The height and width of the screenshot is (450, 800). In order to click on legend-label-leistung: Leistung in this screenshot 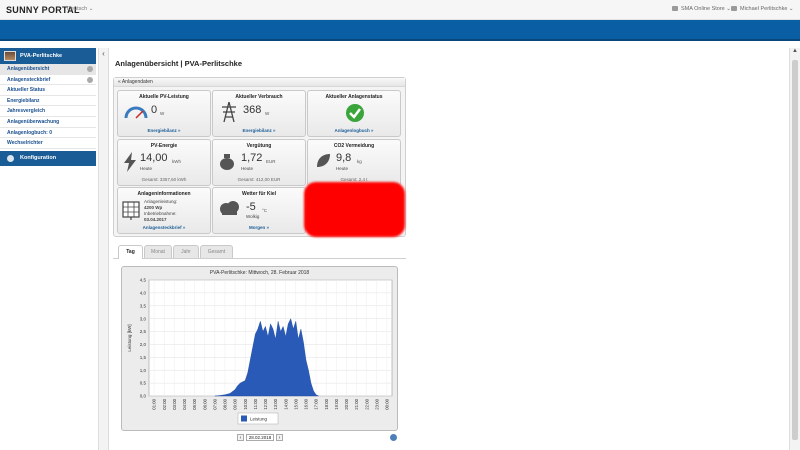, I will do `click(259, 419)`.